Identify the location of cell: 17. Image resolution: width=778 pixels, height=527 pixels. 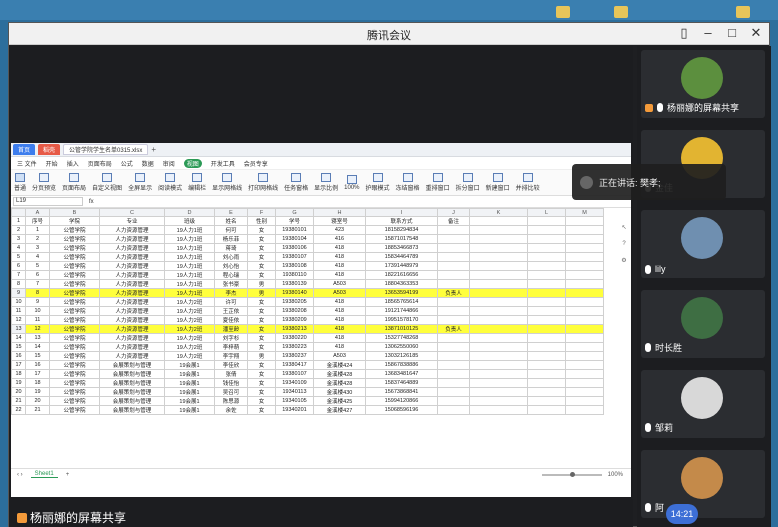
(37, 374).